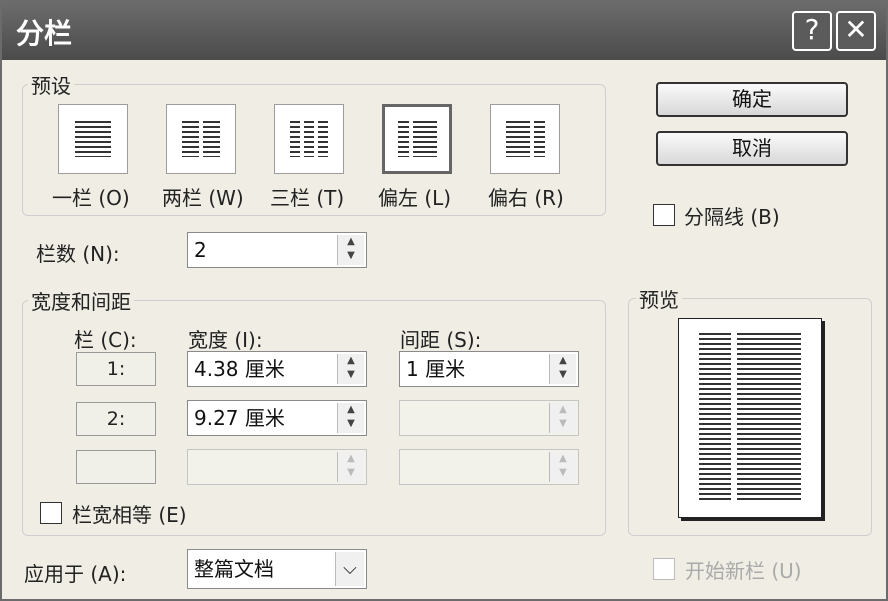 The image size is (888, 601). What do you see at coordinates (769, 418) in the screenshot?
I see `preview-column-right` at bounding box center [769, 418].